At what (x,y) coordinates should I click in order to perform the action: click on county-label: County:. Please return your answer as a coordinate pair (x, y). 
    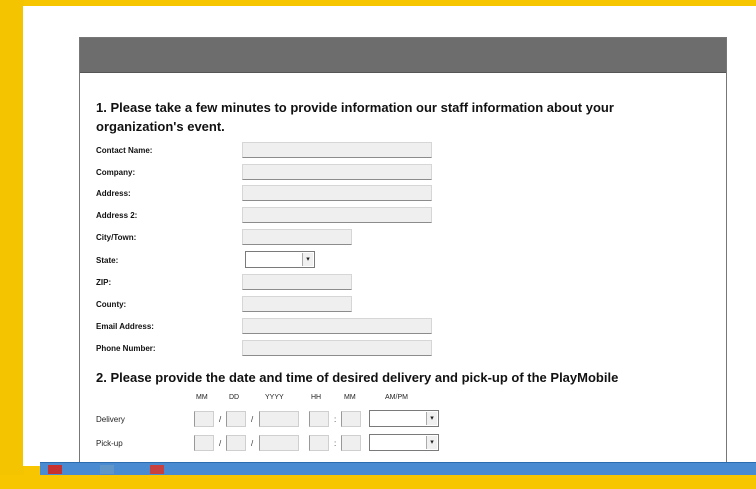
    Looking at the image, I should click on (111, 304).